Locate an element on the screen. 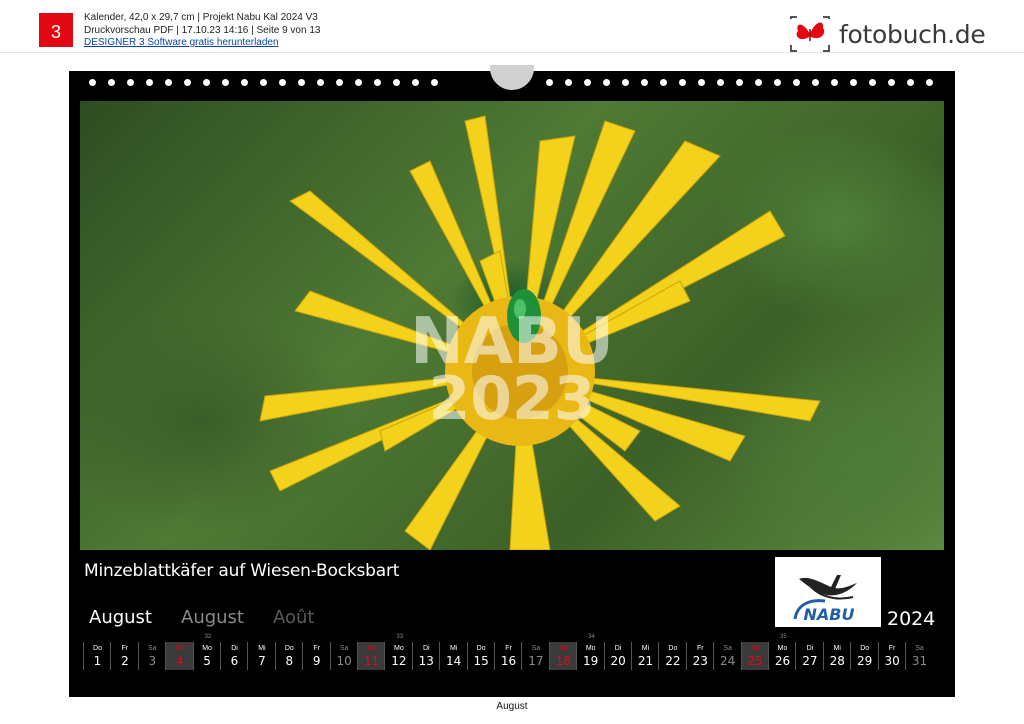 Image resolution: width=1024 pixels, height=724 pixels. calendar-day: Sa 10 is located at coordinates (343, 656).